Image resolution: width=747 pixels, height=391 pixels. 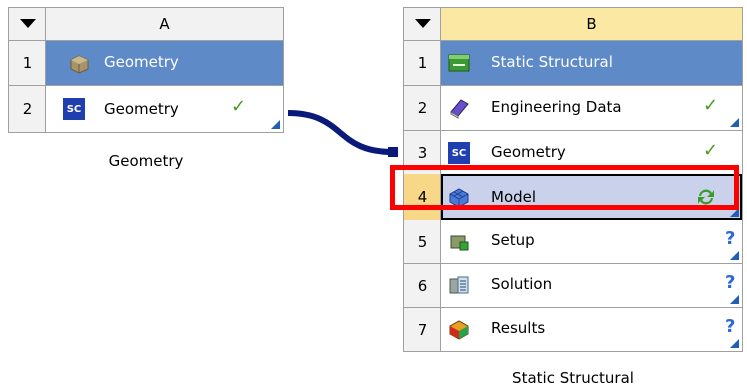 I want to click on system-a-caption: Geometry, so click(x=146, y=161).